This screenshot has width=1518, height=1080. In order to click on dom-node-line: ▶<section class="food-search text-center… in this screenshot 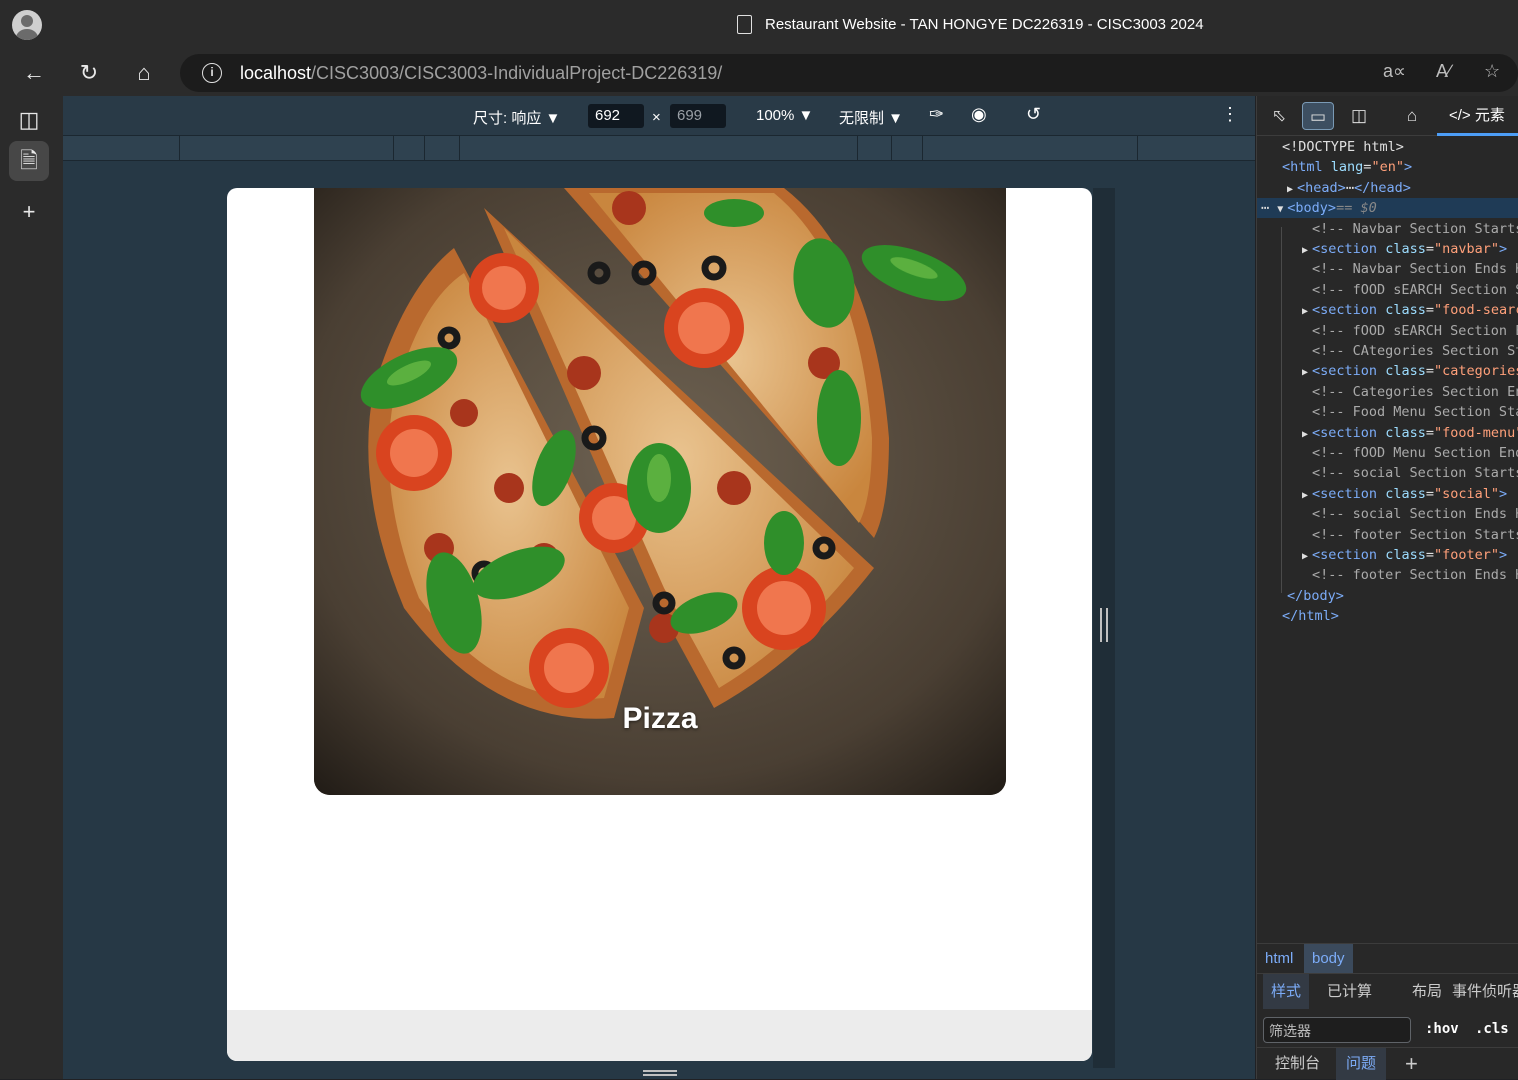, I will do `click(1387, 310)`.